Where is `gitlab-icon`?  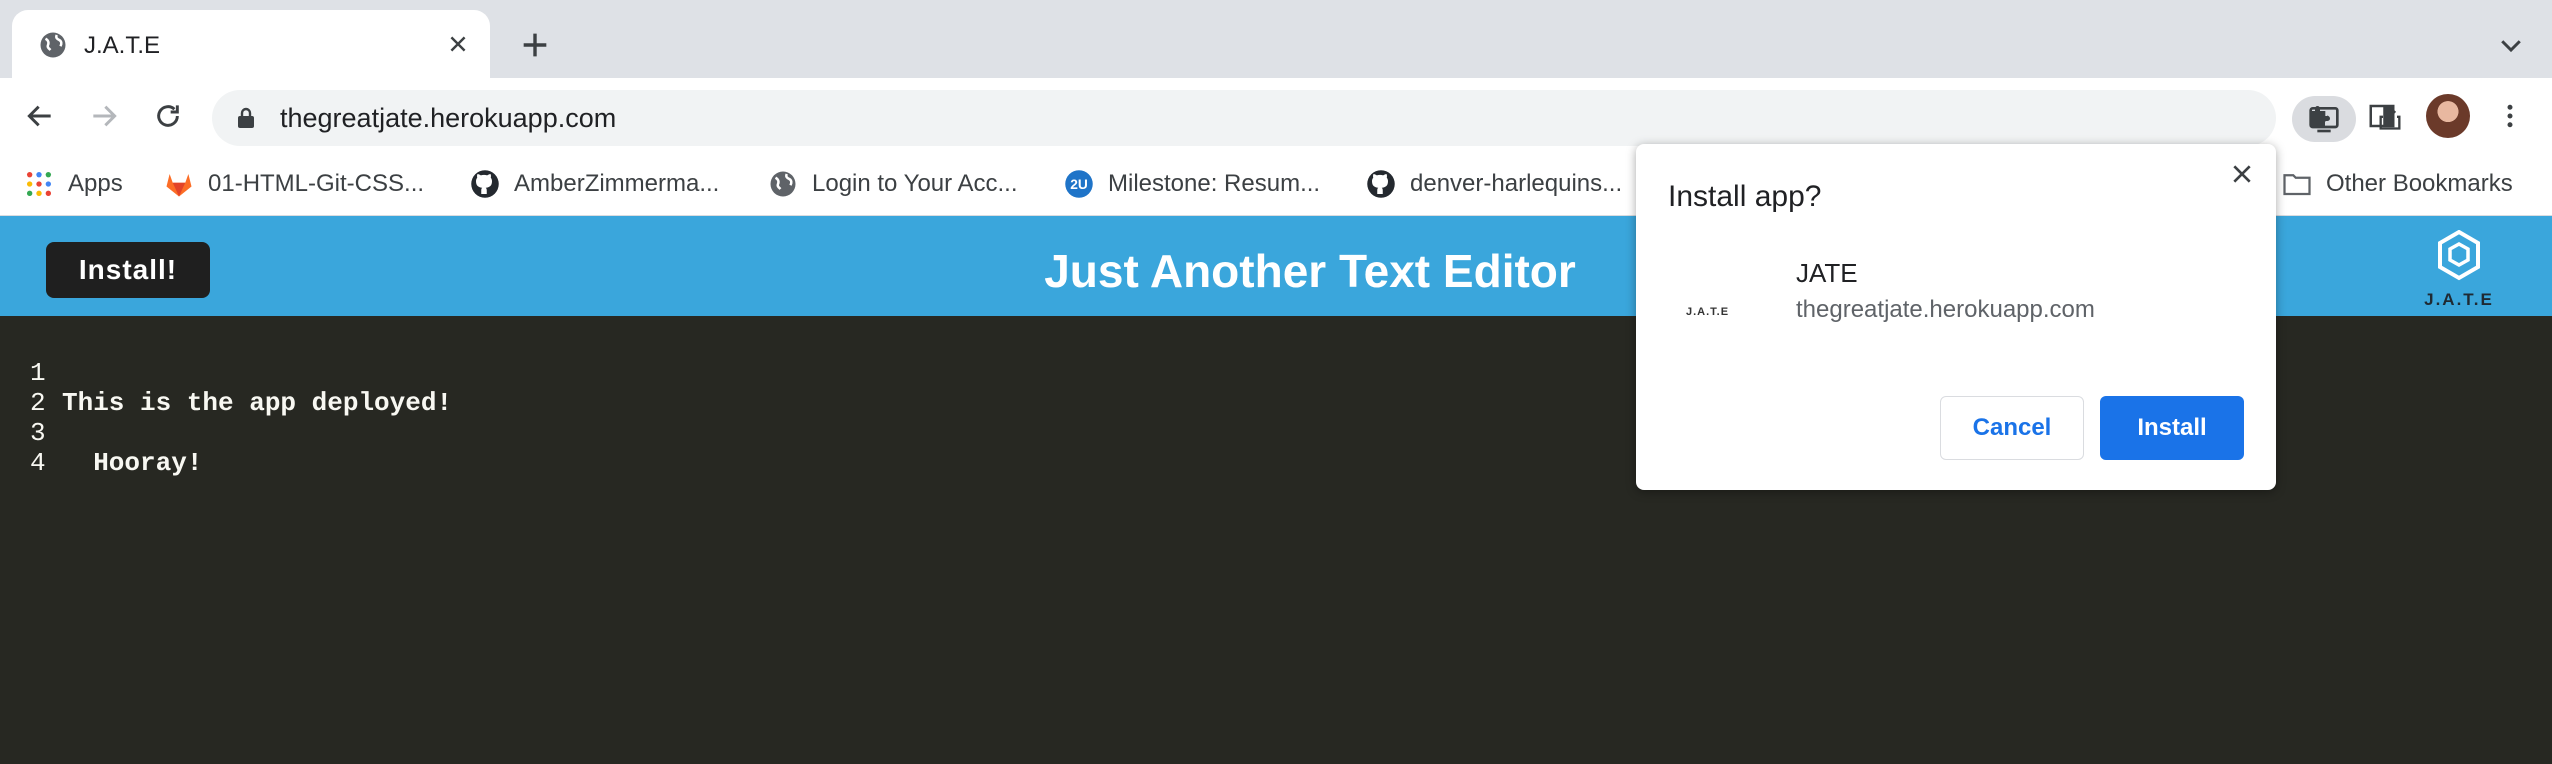 gitlab-icon is located at coordinates (179, 184).